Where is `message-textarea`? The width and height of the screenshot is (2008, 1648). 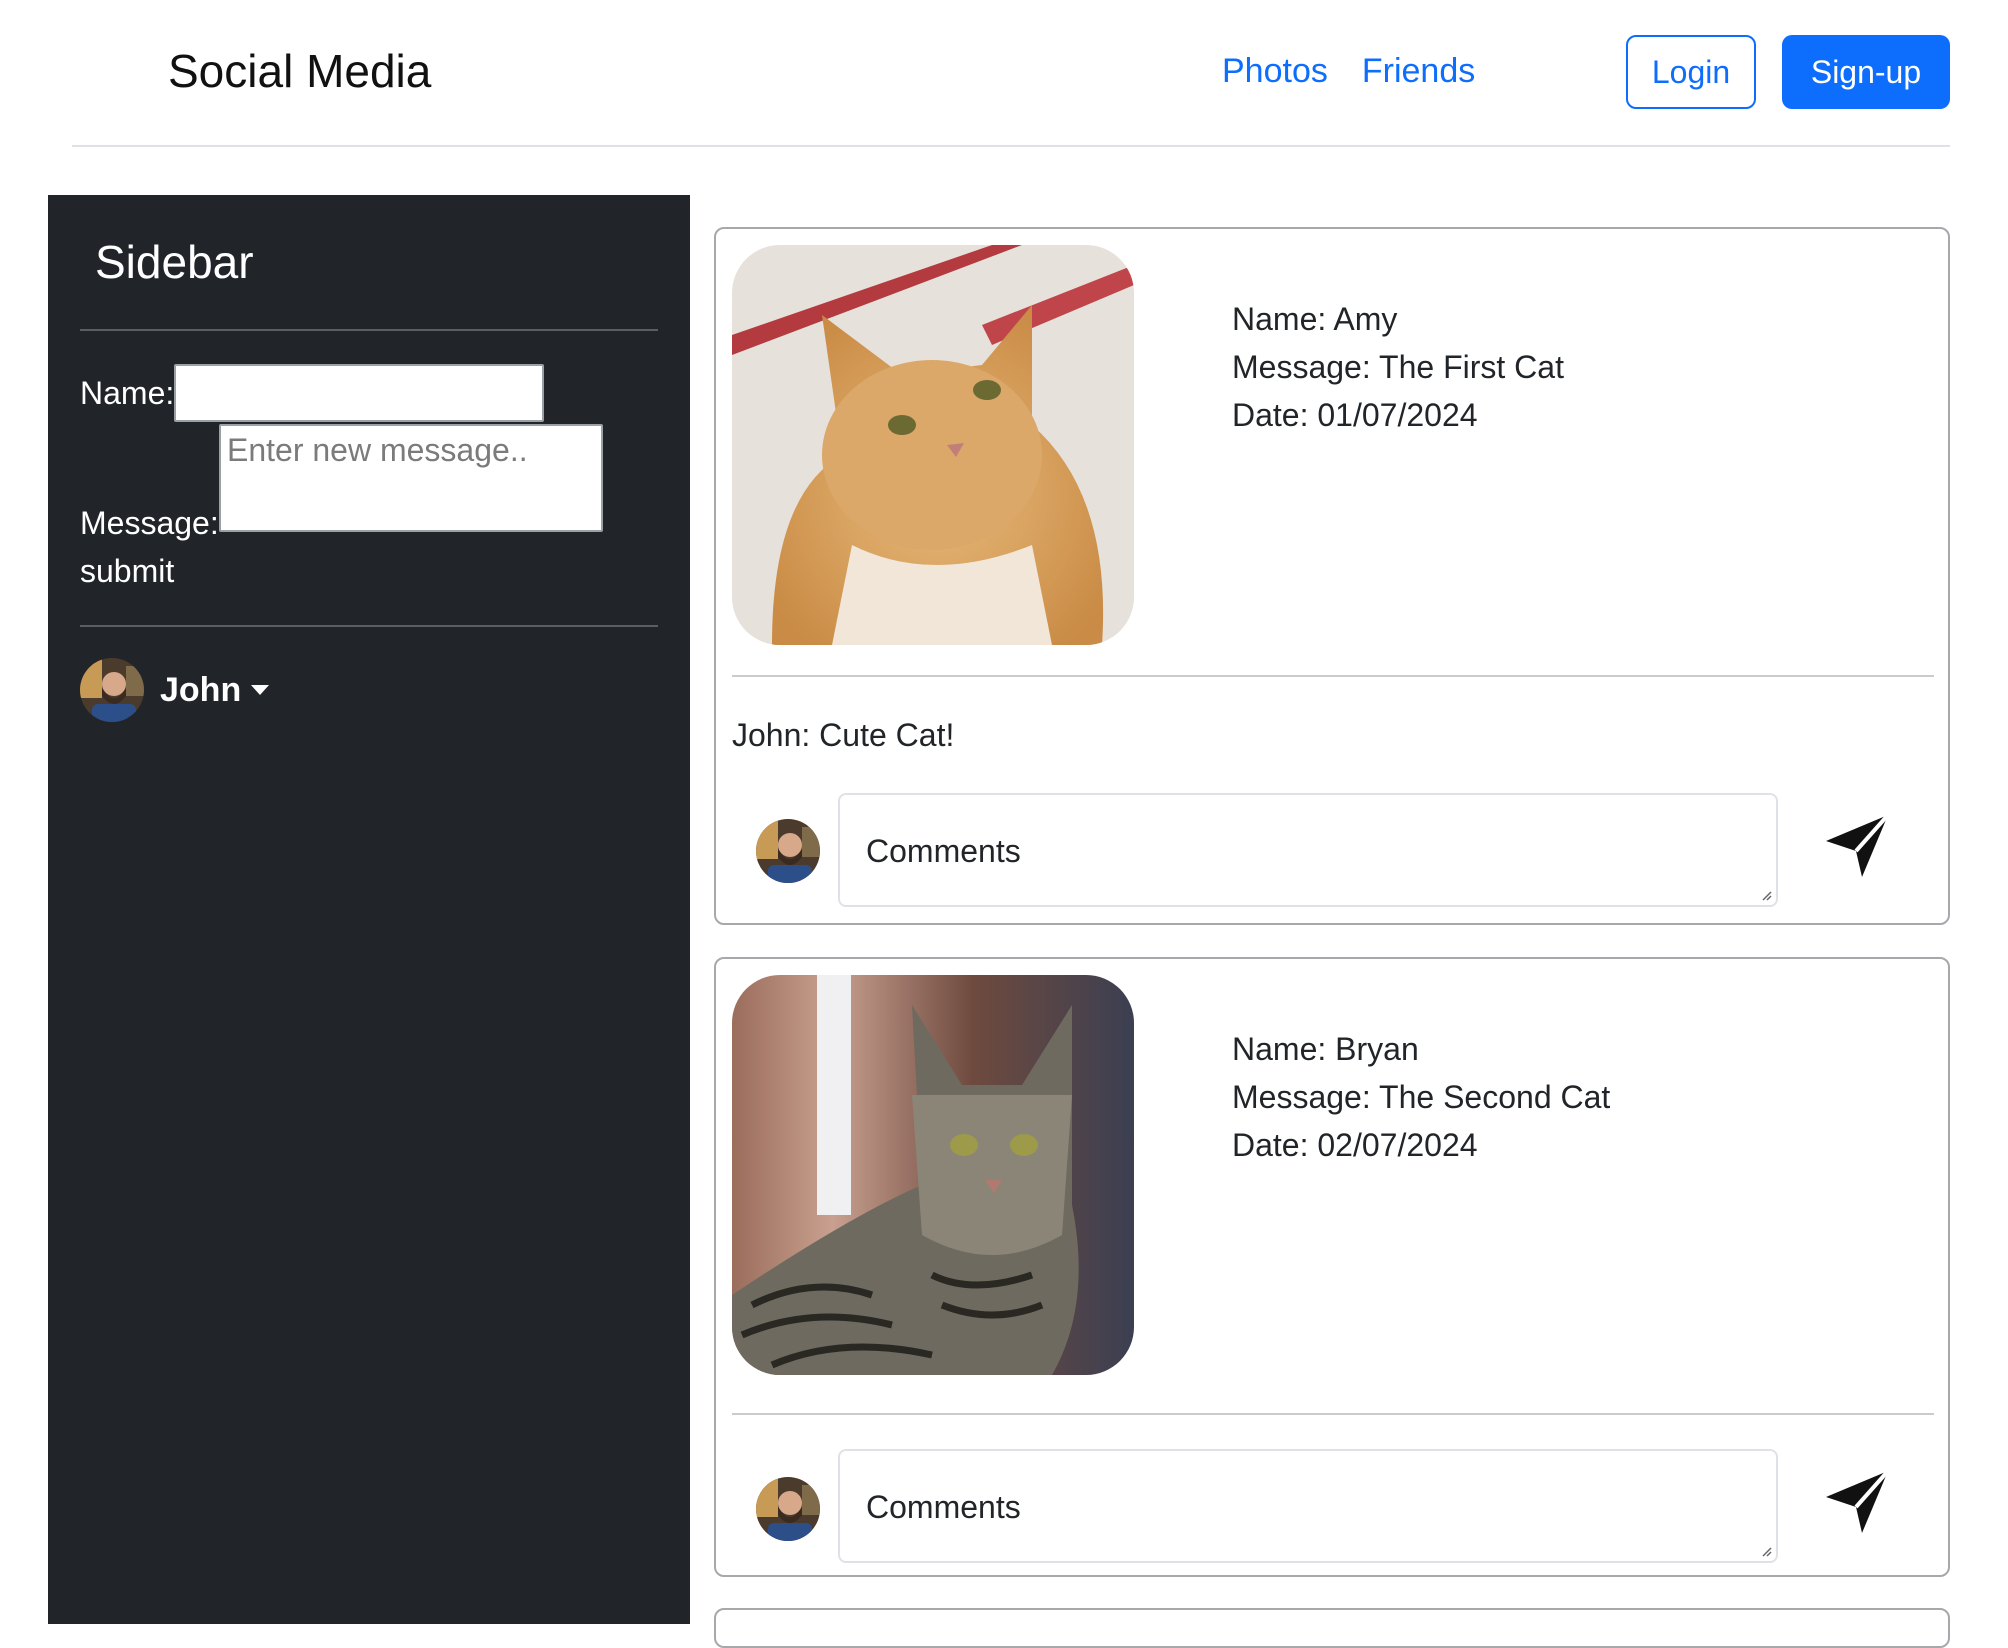 message-textarea is located at coordinates (411, 478).